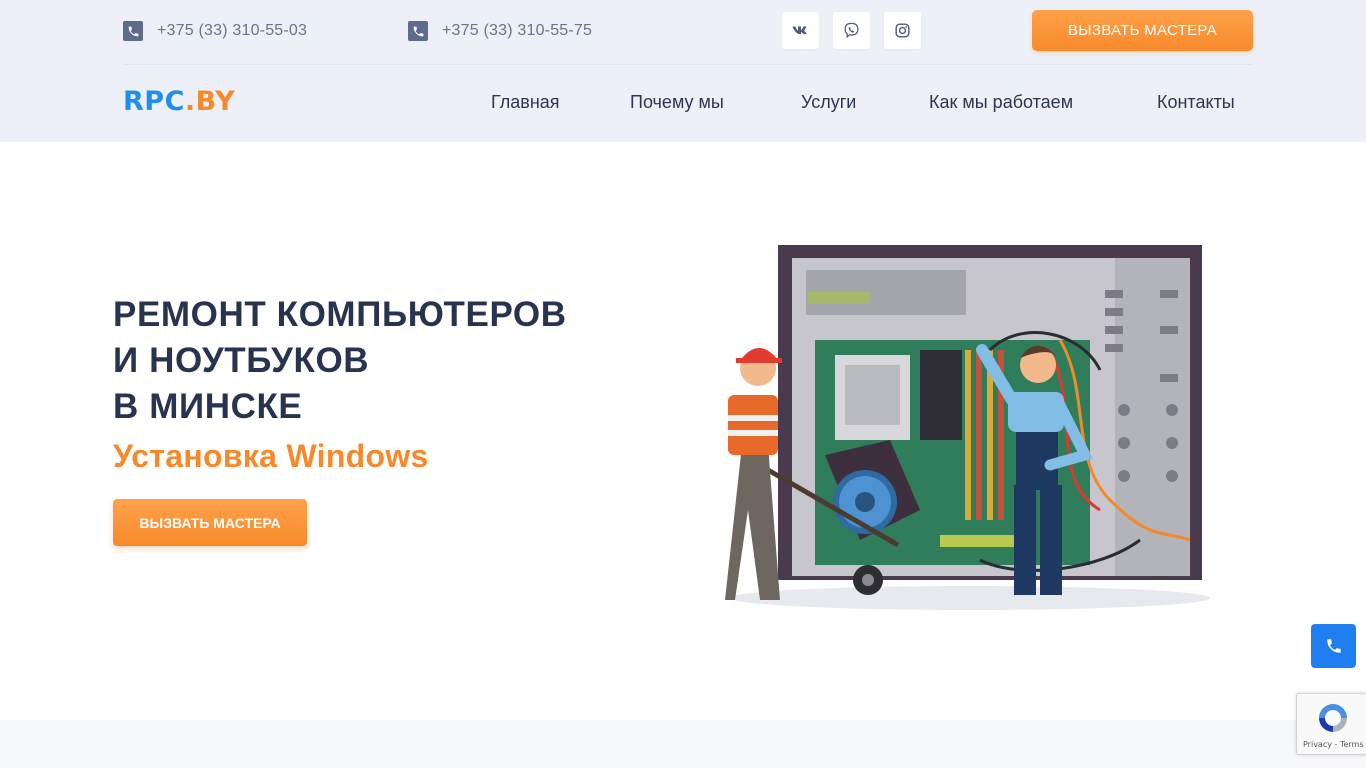 The width and height of the screenshot is (1366, 768). I want to click on logo-text-primary: RPC, so click(154, 101).